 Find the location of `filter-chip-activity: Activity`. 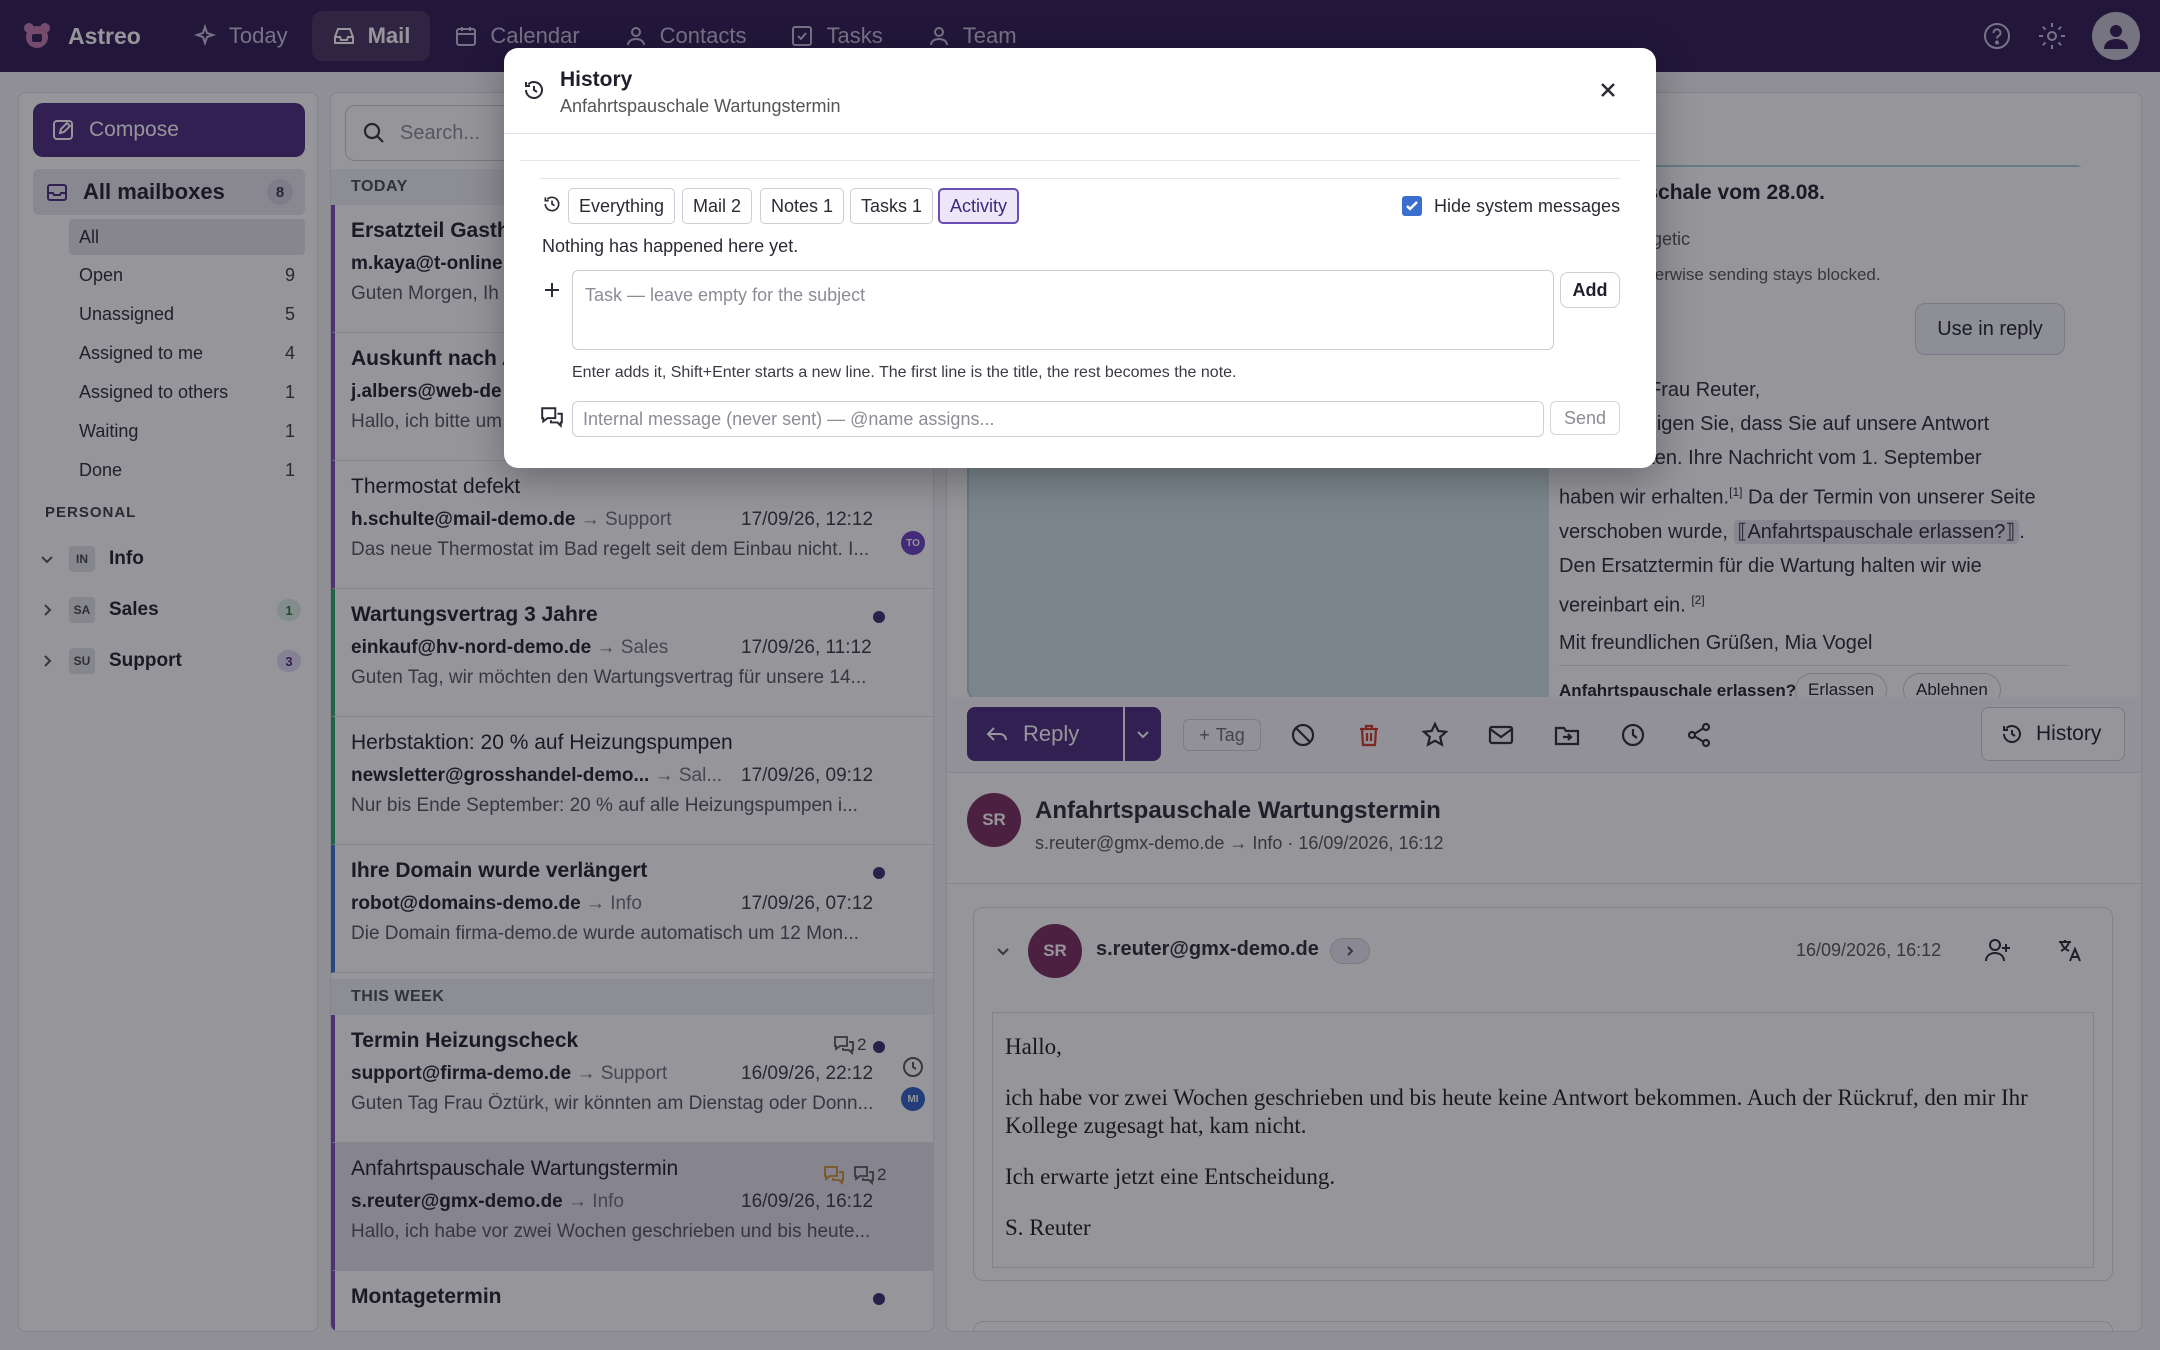

filter-chip-activity: Activity is located at coordinates (979, 206).